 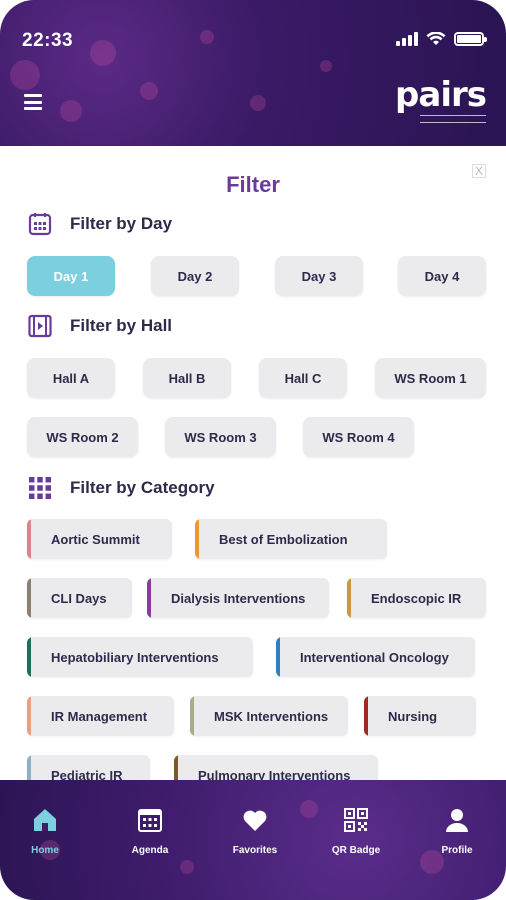 I want to click on tab-label: QR Badge, so click(x=356, y=850).